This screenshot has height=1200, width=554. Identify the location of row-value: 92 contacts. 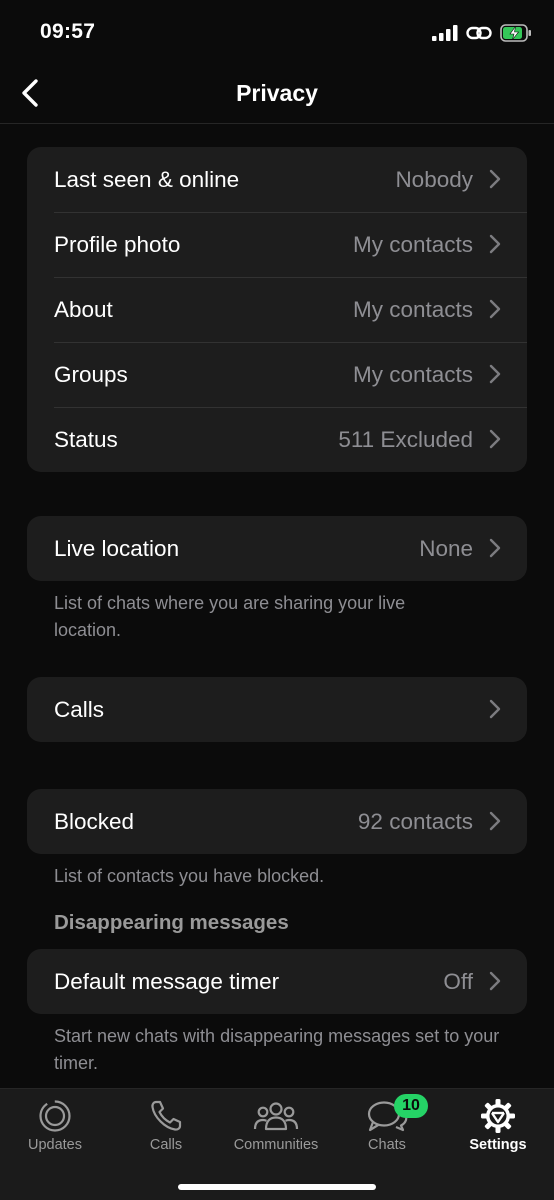
(415, 821).